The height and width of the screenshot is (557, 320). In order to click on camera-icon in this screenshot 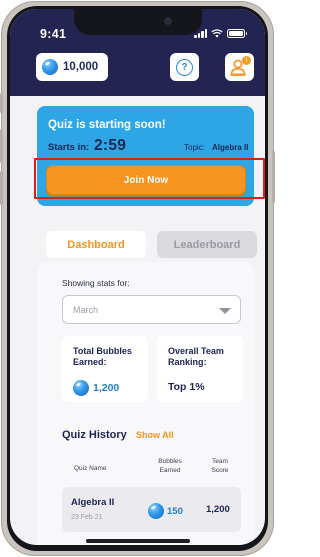, I will do `click(168, 21)`.